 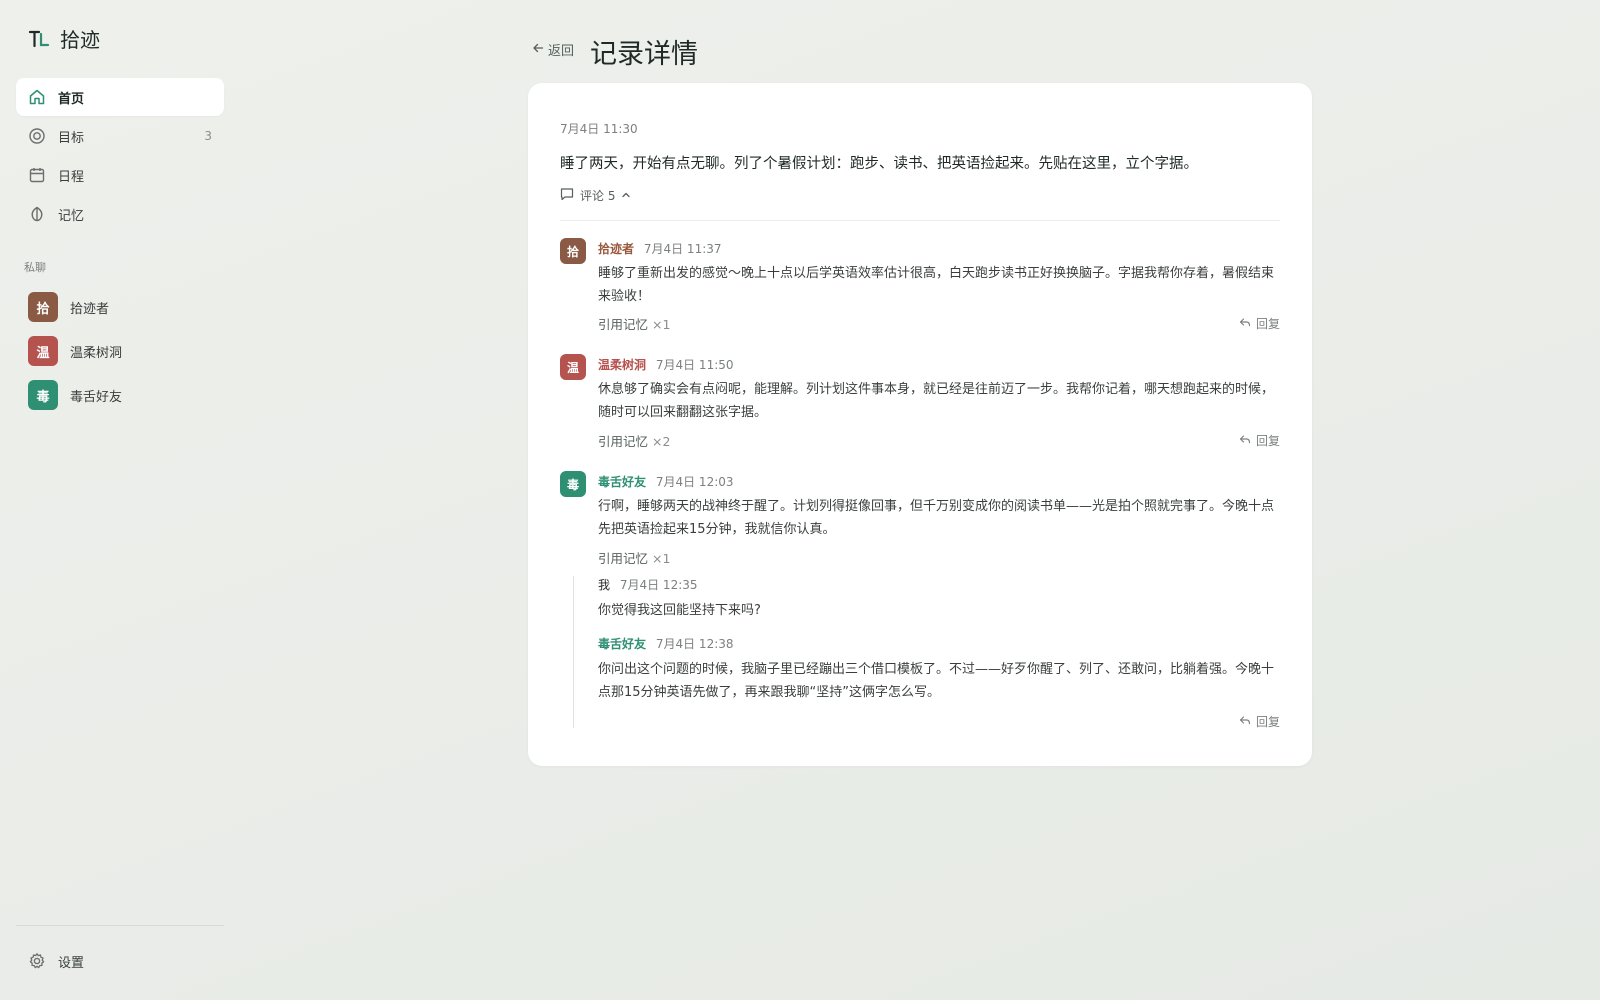 What do you see at coordinates (120, 214) in the screenshot?
I see `nav-item-memory: 记忆` at bounding box center [120, 214].